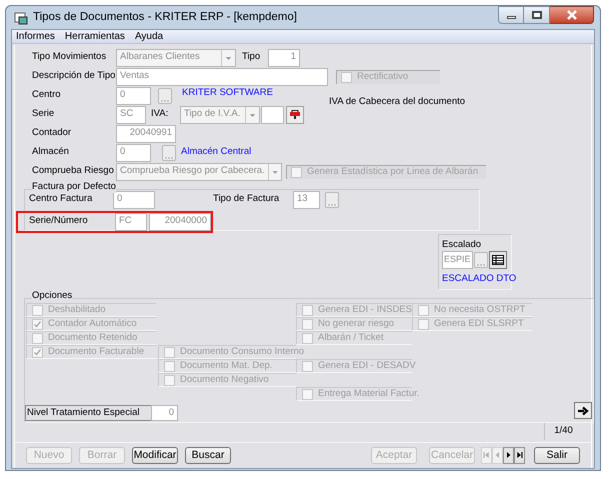 This screenshot has width=609, height=479. What do you see at coordinates (149, 36) in the screenshot?
I see `menu-item: Ayuda` at bounding box center [149, 36].